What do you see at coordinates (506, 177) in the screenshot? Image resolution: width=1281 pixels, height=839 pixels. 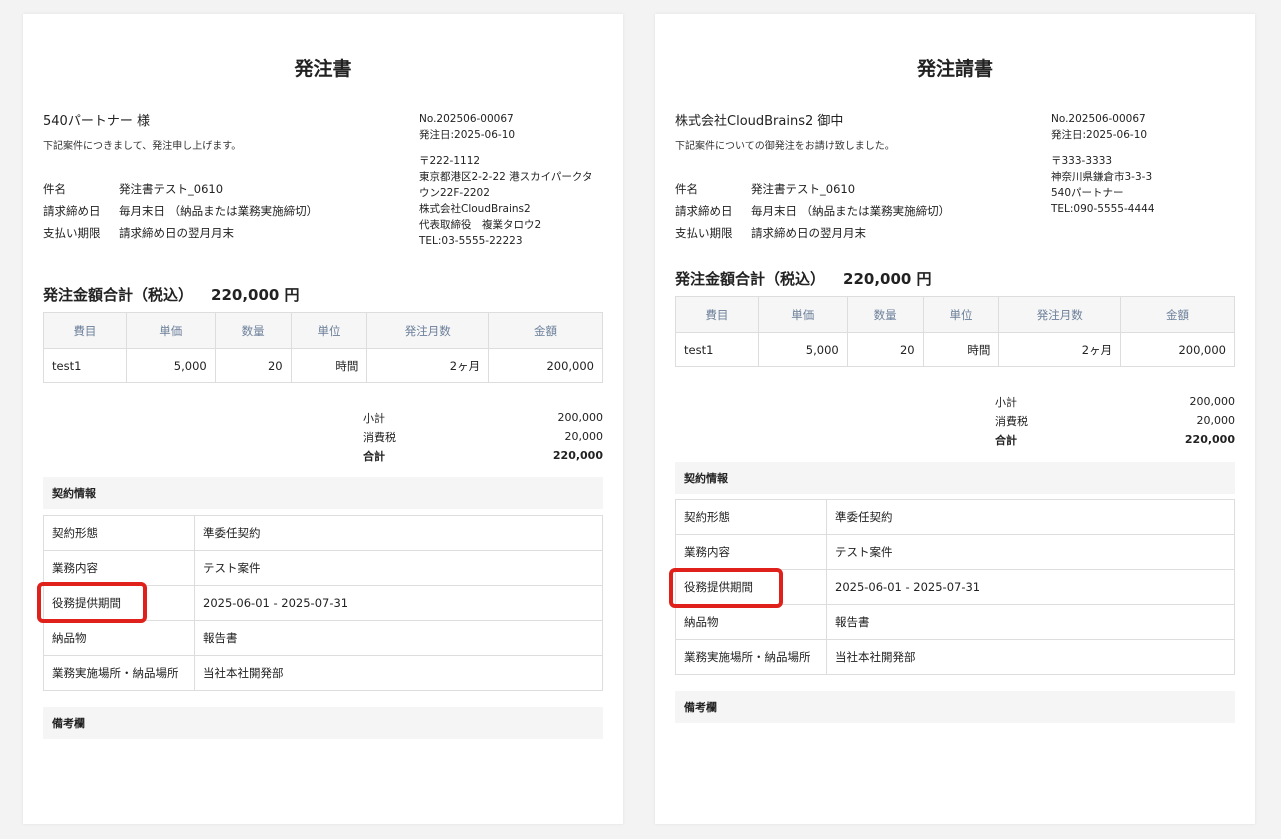 I see `address-line: 東京都港区2-2-22 港スカイパークタ` at bounding box center [506, 177].